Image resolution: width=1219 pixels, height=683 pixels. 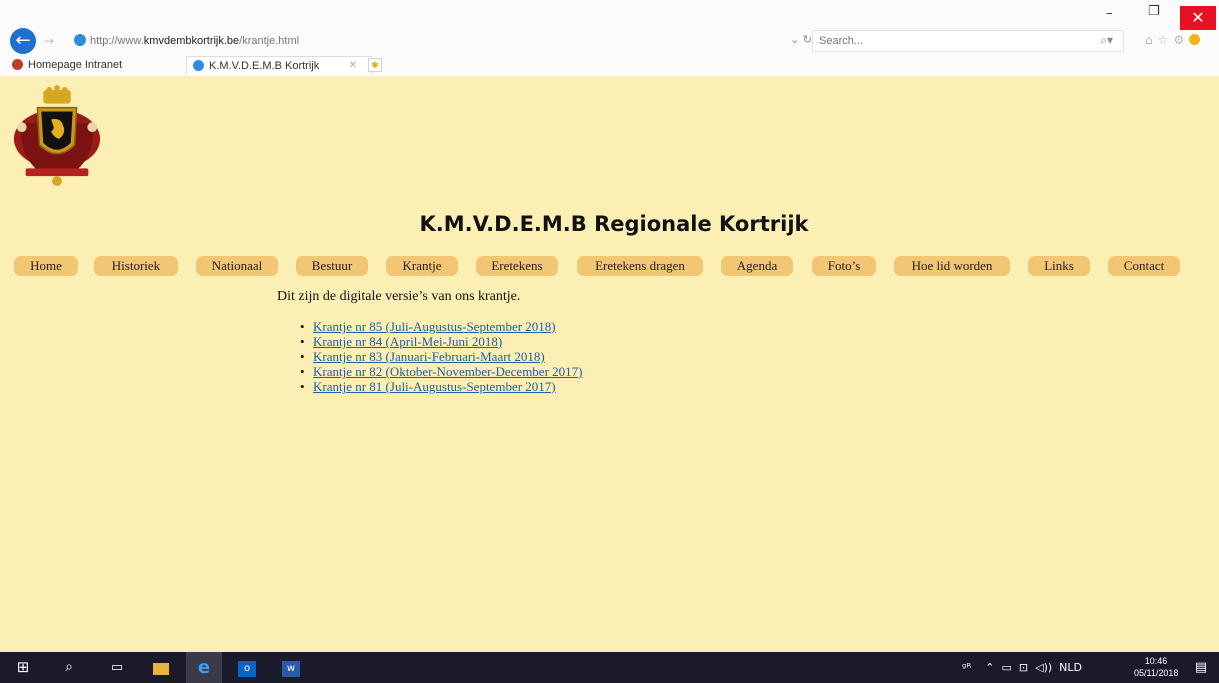 I want to click on feedback-smiley-icon, so click(x=1195, y=39).